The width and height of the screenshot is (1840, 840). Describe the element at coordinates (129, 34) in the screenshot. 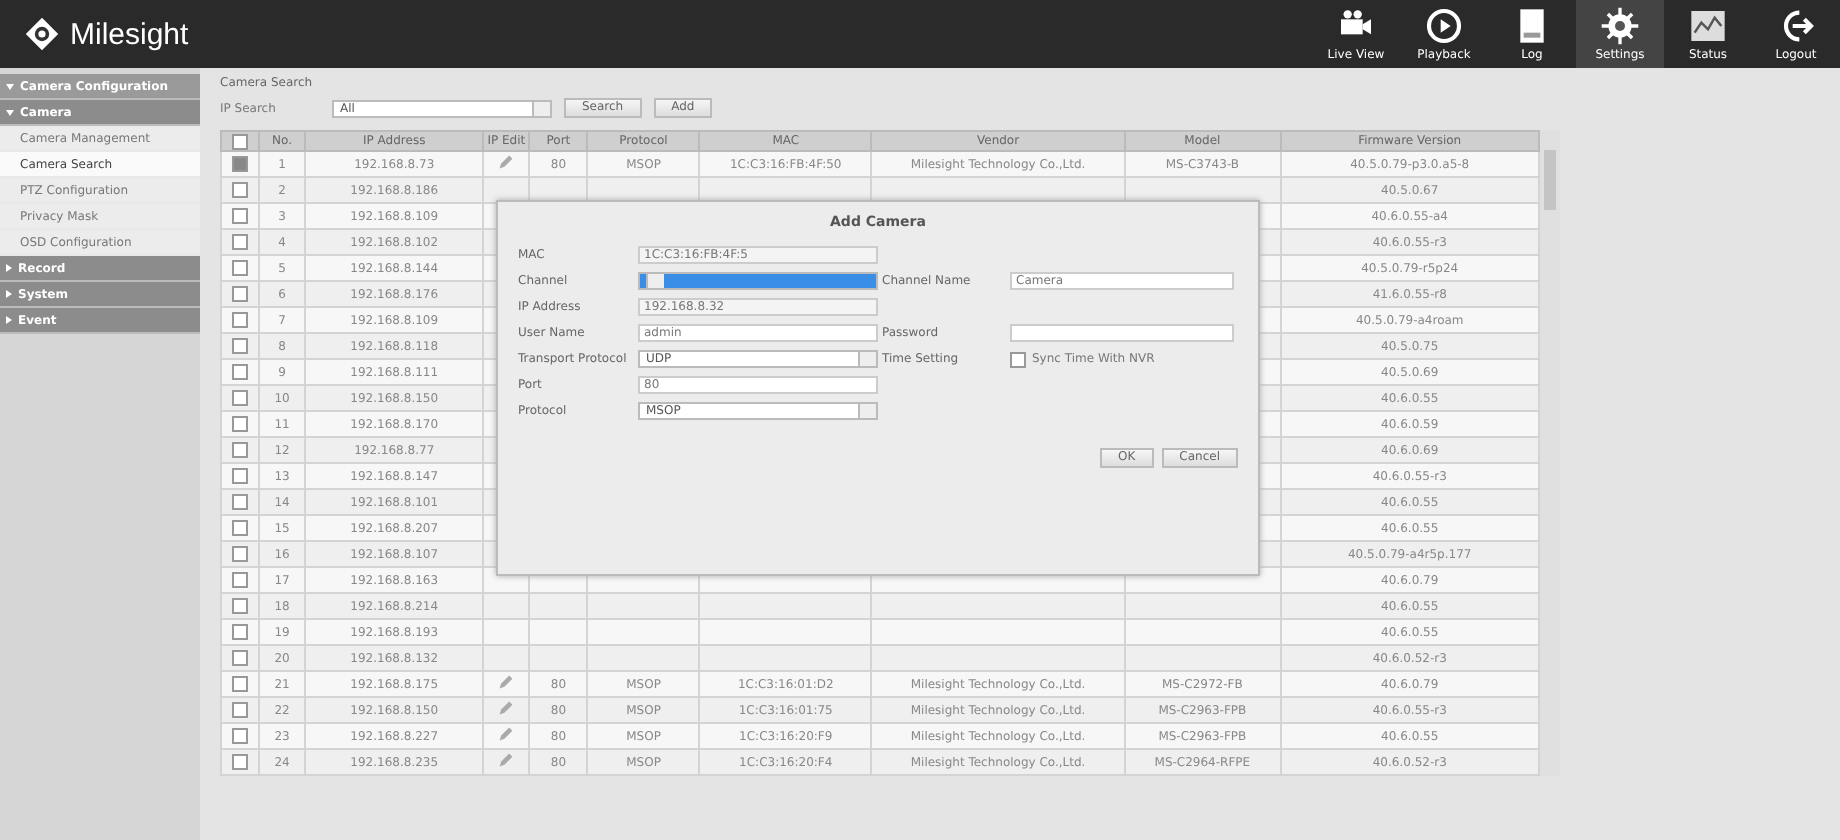

I see `logo-text: Milesight` at that location.